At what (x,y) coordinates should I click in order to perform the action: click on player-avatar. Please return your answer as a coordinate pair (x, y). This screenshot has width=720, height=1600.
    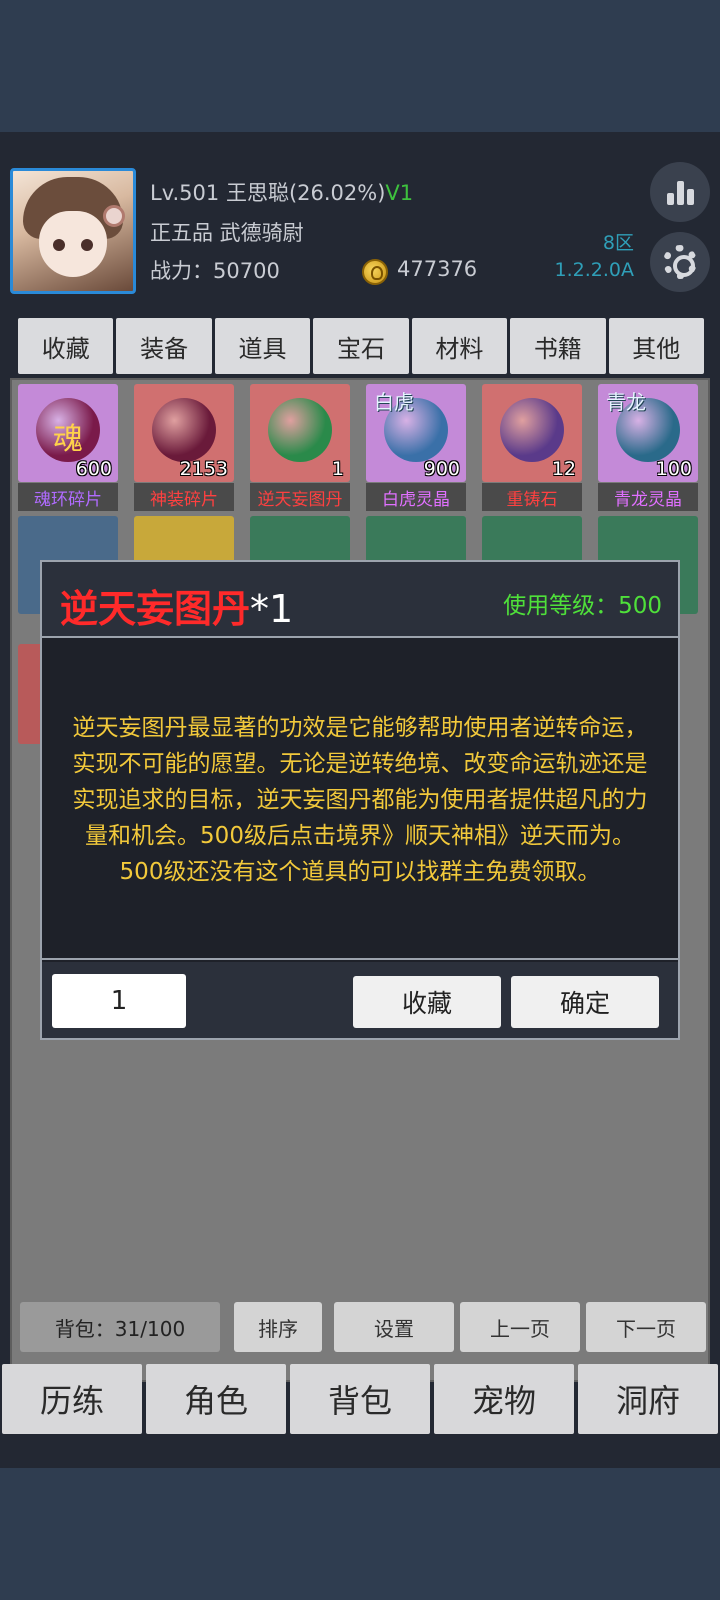
    Looking at the image, I should click on (73, 231).